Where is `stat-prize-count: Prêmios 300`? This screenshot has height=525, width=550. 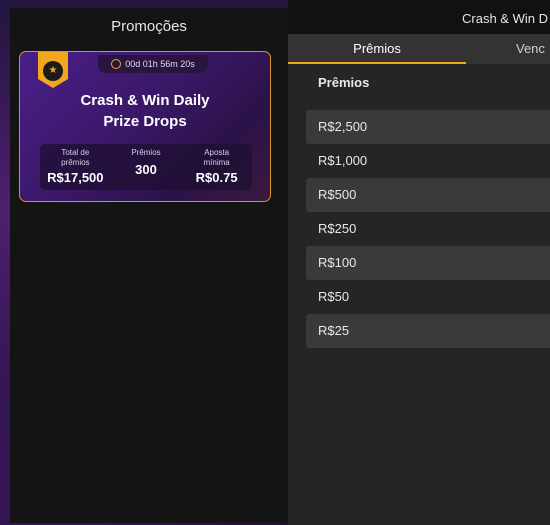
stat-prize-count: Prêmios 300 is located at coordinates (146, 160).